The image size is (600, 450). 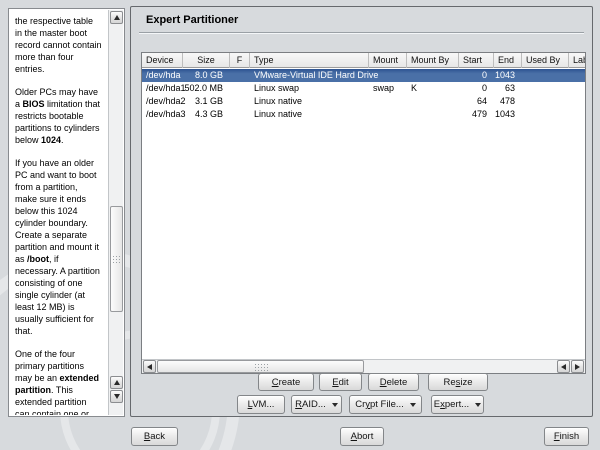 I want to click on column-header-size: Size, so click(x=206, y=60).